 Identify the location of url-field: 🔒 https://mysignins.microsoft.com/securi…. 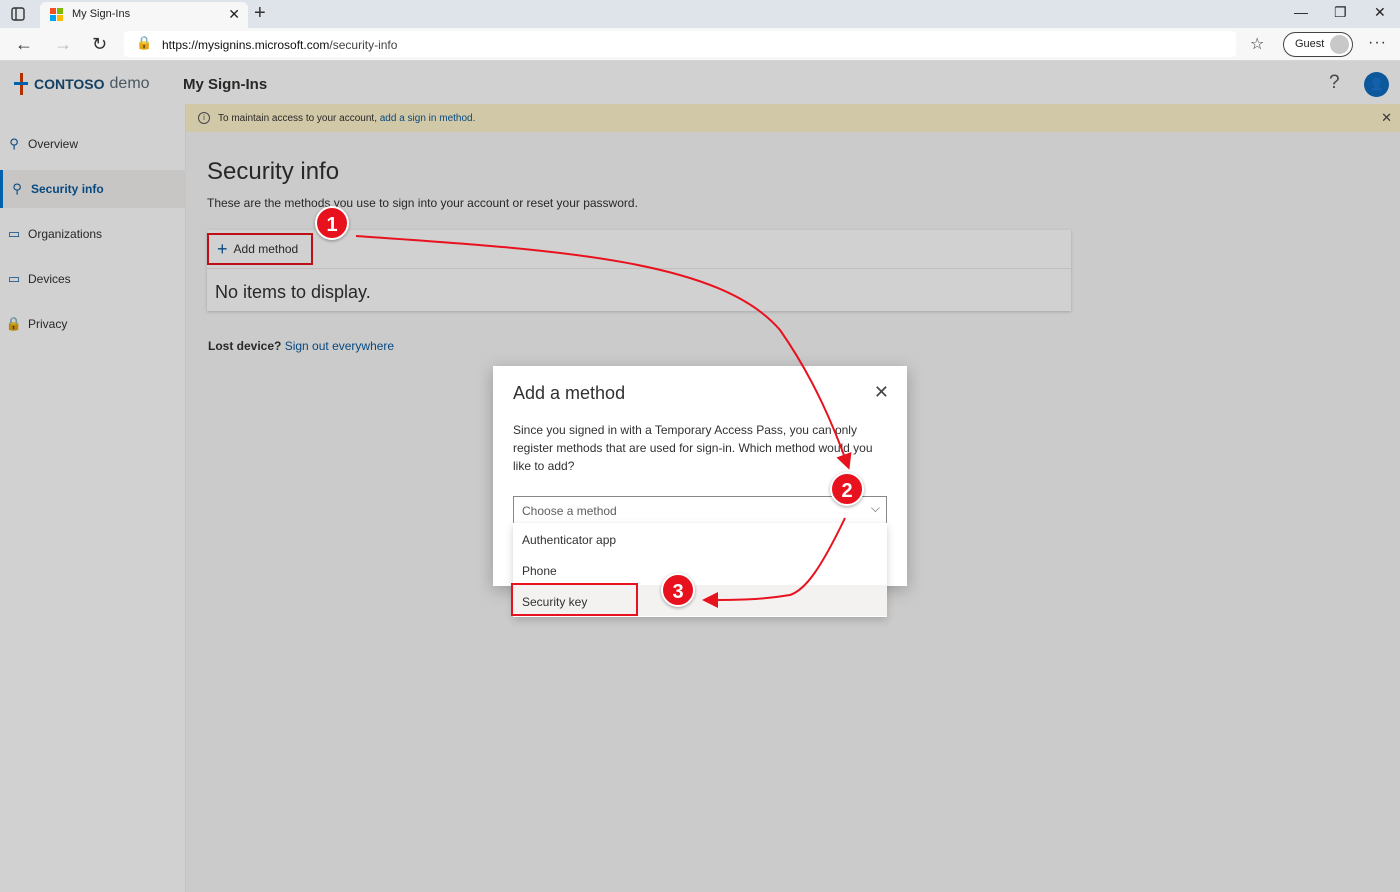
(680, 44).